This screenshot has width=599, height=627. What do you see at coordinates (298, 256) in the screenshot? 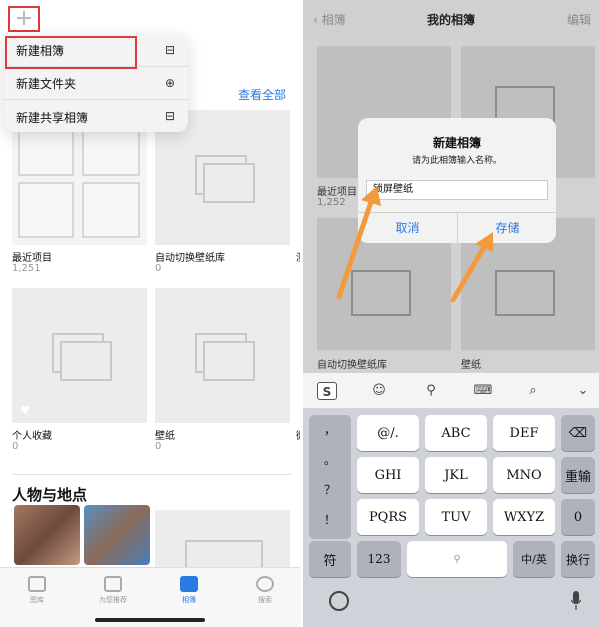
I see `album-name-partial: 测` at bounding box center [298, 256].